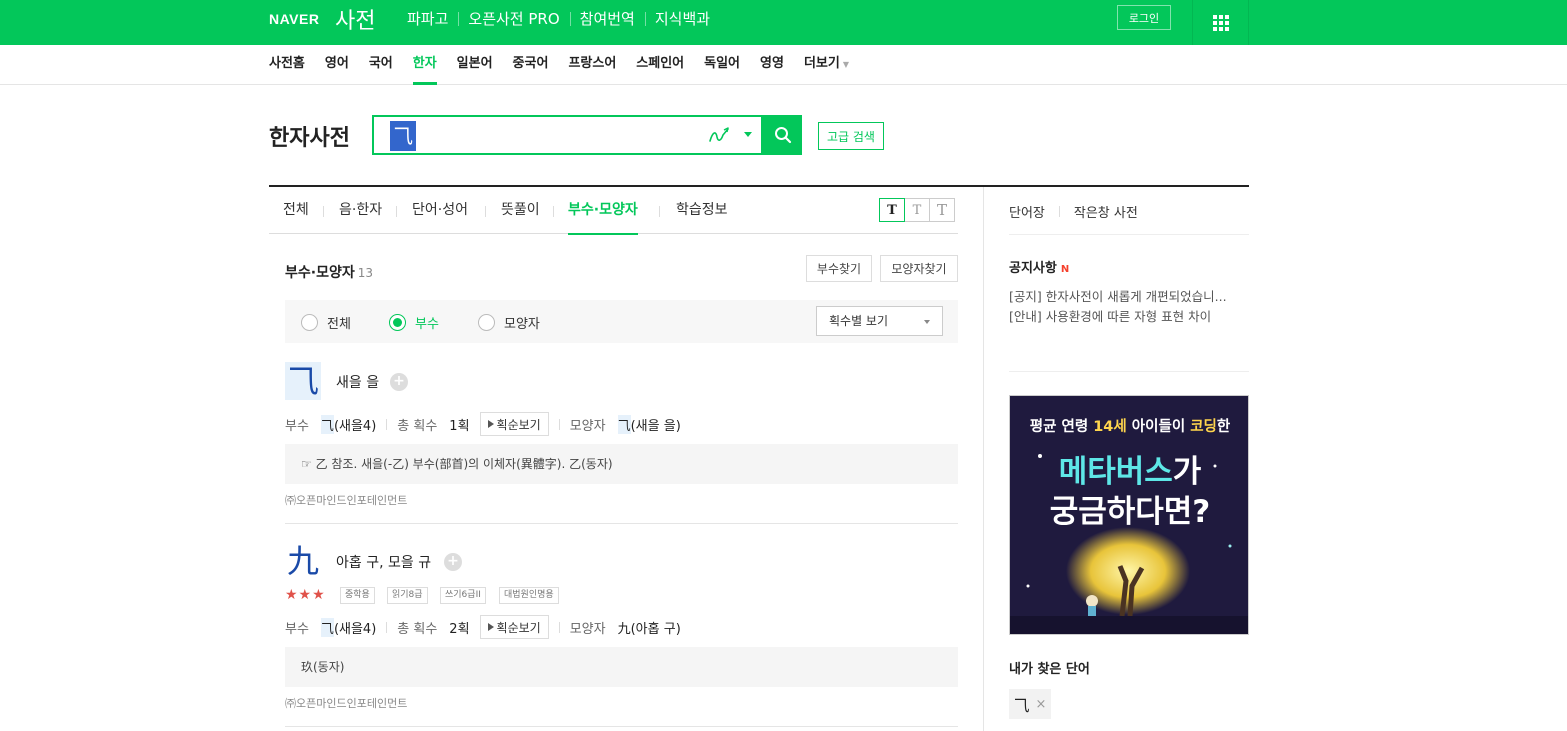  Describe the element at coordinates (287, 65) in the screenshot. I see `subnav-home: 사전홈` at that location.